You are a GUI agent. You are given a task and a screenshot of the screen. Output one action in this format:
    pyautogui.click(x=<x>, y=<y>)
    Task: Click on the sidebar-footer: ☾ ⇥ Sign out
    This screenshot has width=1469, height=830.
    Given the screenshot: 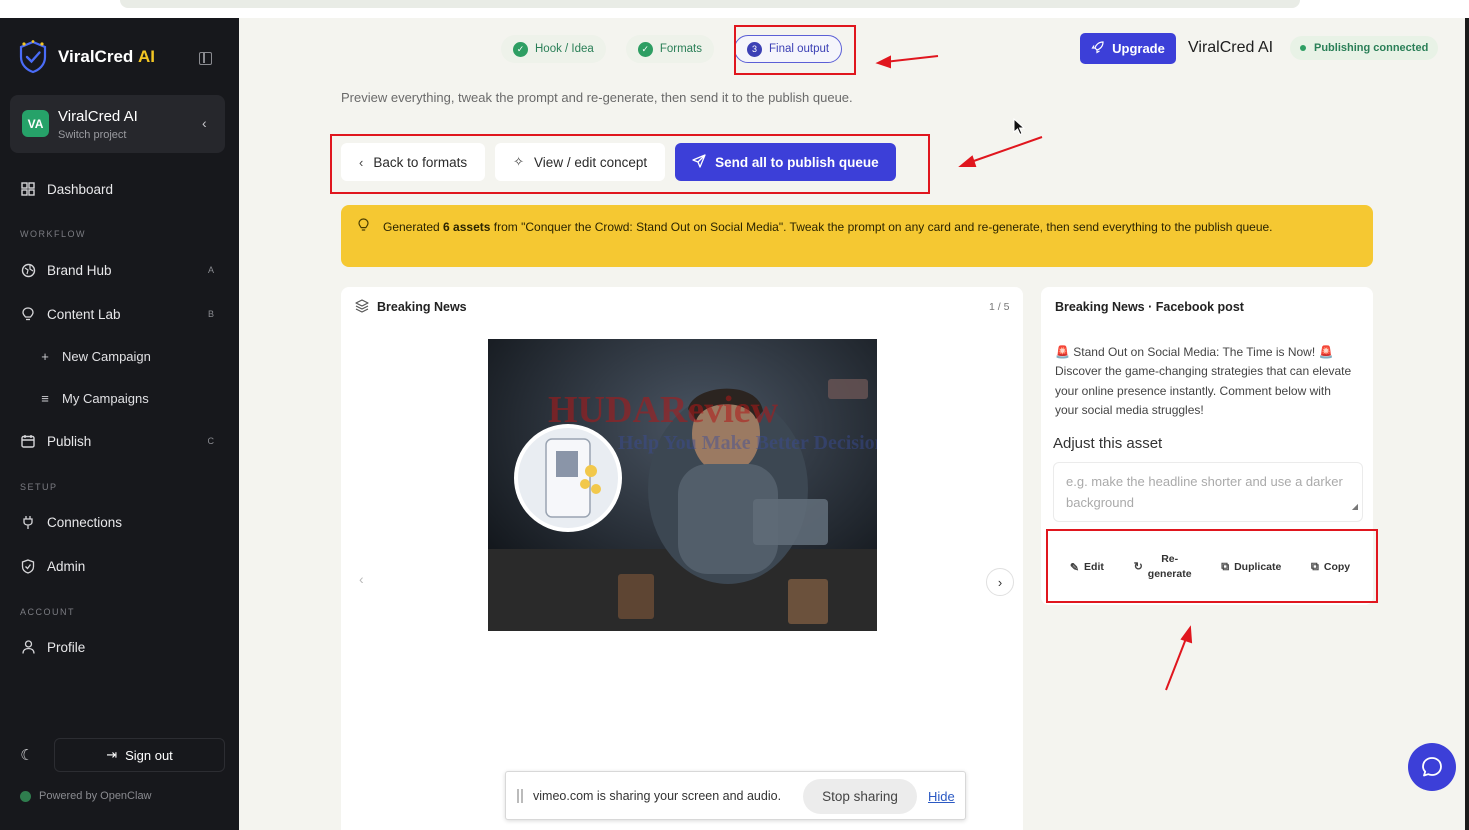 What is the action you would take?
    pyautogui.click(x=117, y=755)
    